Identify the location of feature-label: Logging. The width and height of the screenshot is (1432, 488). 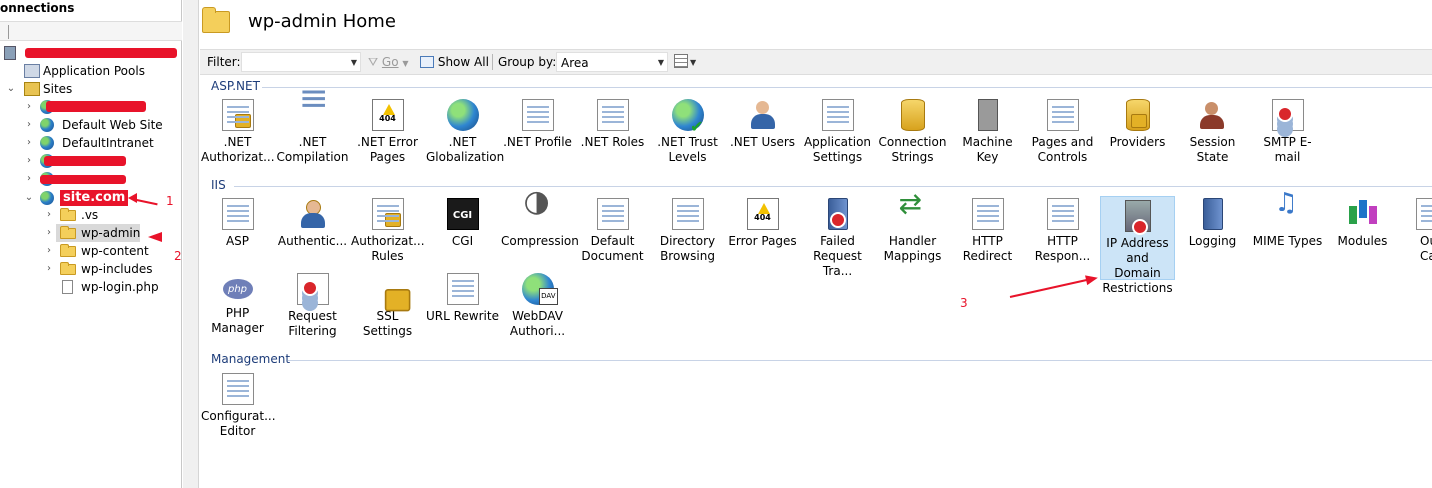
(1212, 241).